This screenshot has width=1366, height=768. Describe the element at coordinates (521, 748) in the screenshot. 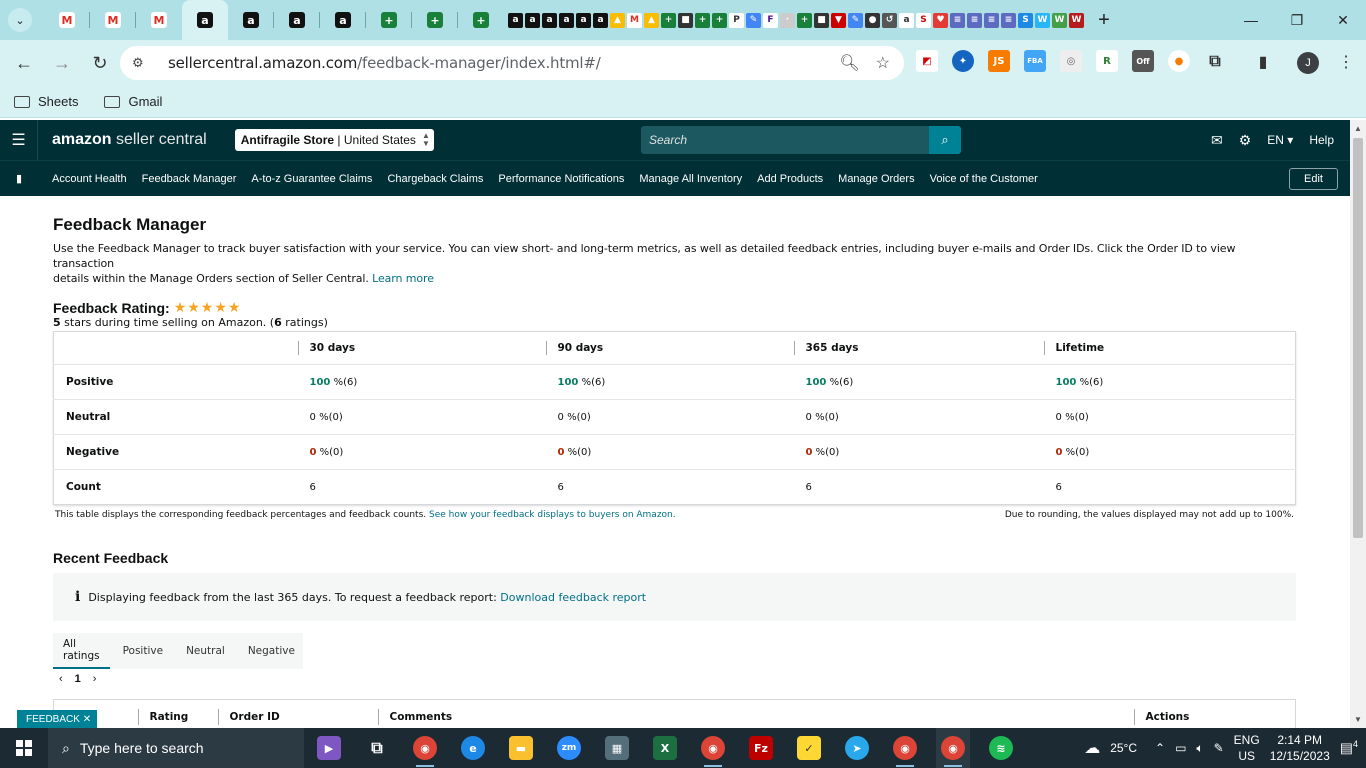

I see `file-explorer-icon: ▬` at that location.